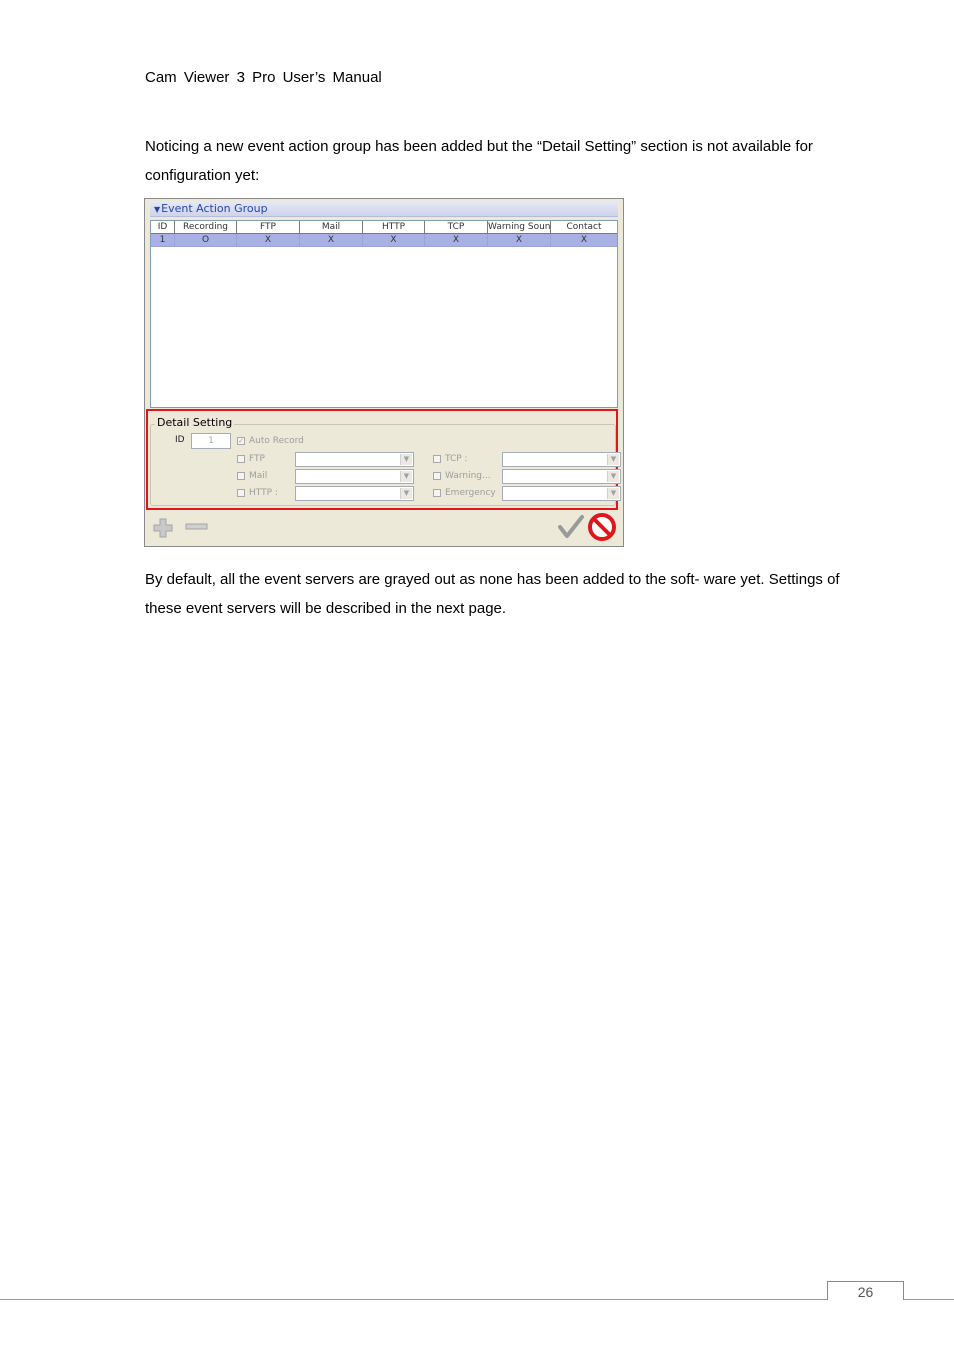 This screenshot has width=954, height=1351. Describe the element at coordinates (394, 227) in the screenshot. I see `column-header: HTTP` at that location.